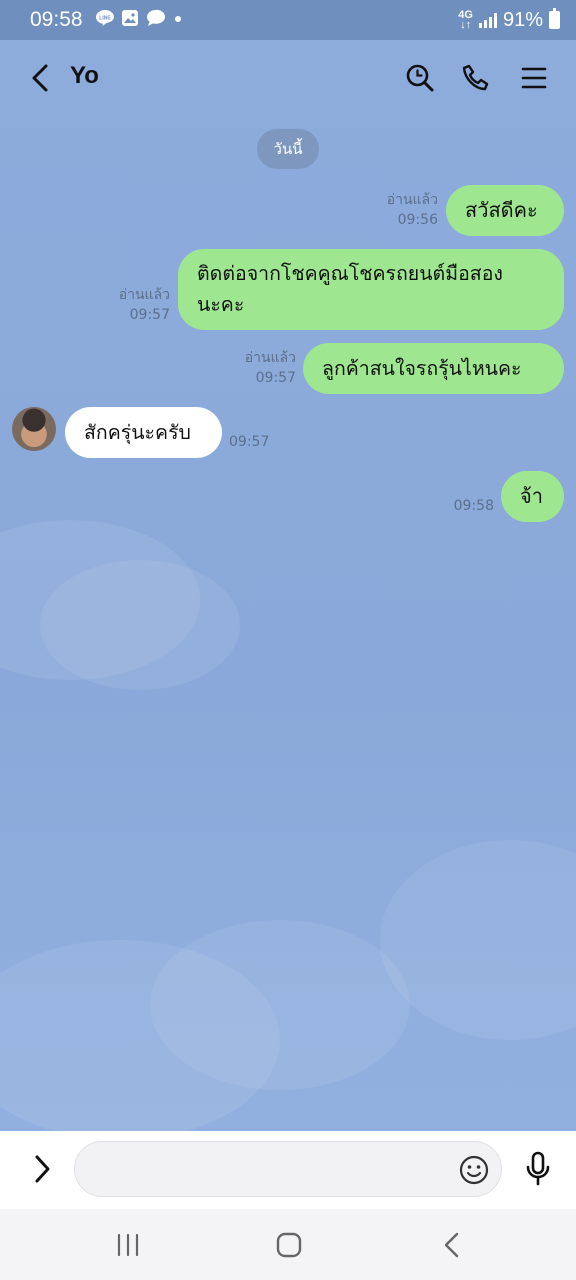  What do you see at coordinates (178, 20) in the screenshot?
I see `dot-icon` at bounding box center [178, 20].